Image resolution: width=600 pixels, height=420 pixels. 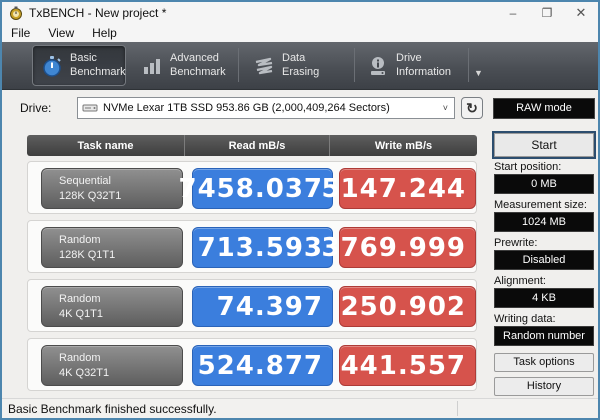 What do you see at coordinates (300, 408) in the screenshot?
I see `status-bar: Basic Benchmark finished successfully.` at bounding box center [300, 408].